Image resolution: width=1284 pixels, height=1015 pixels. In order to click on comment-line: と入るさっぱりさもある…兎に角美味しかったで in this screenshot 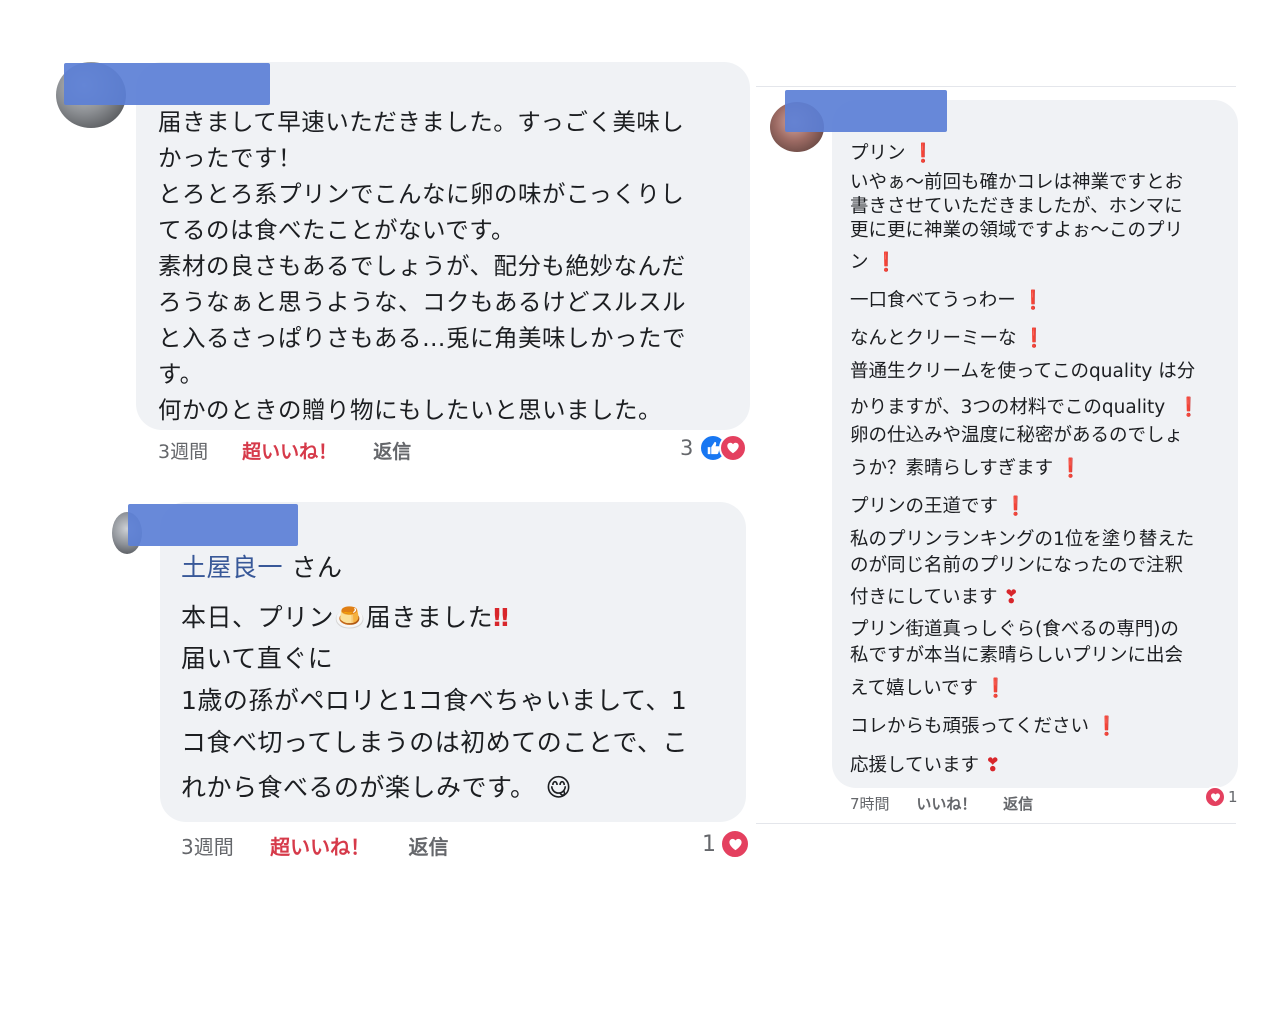, I will do `click(422, 338)`.